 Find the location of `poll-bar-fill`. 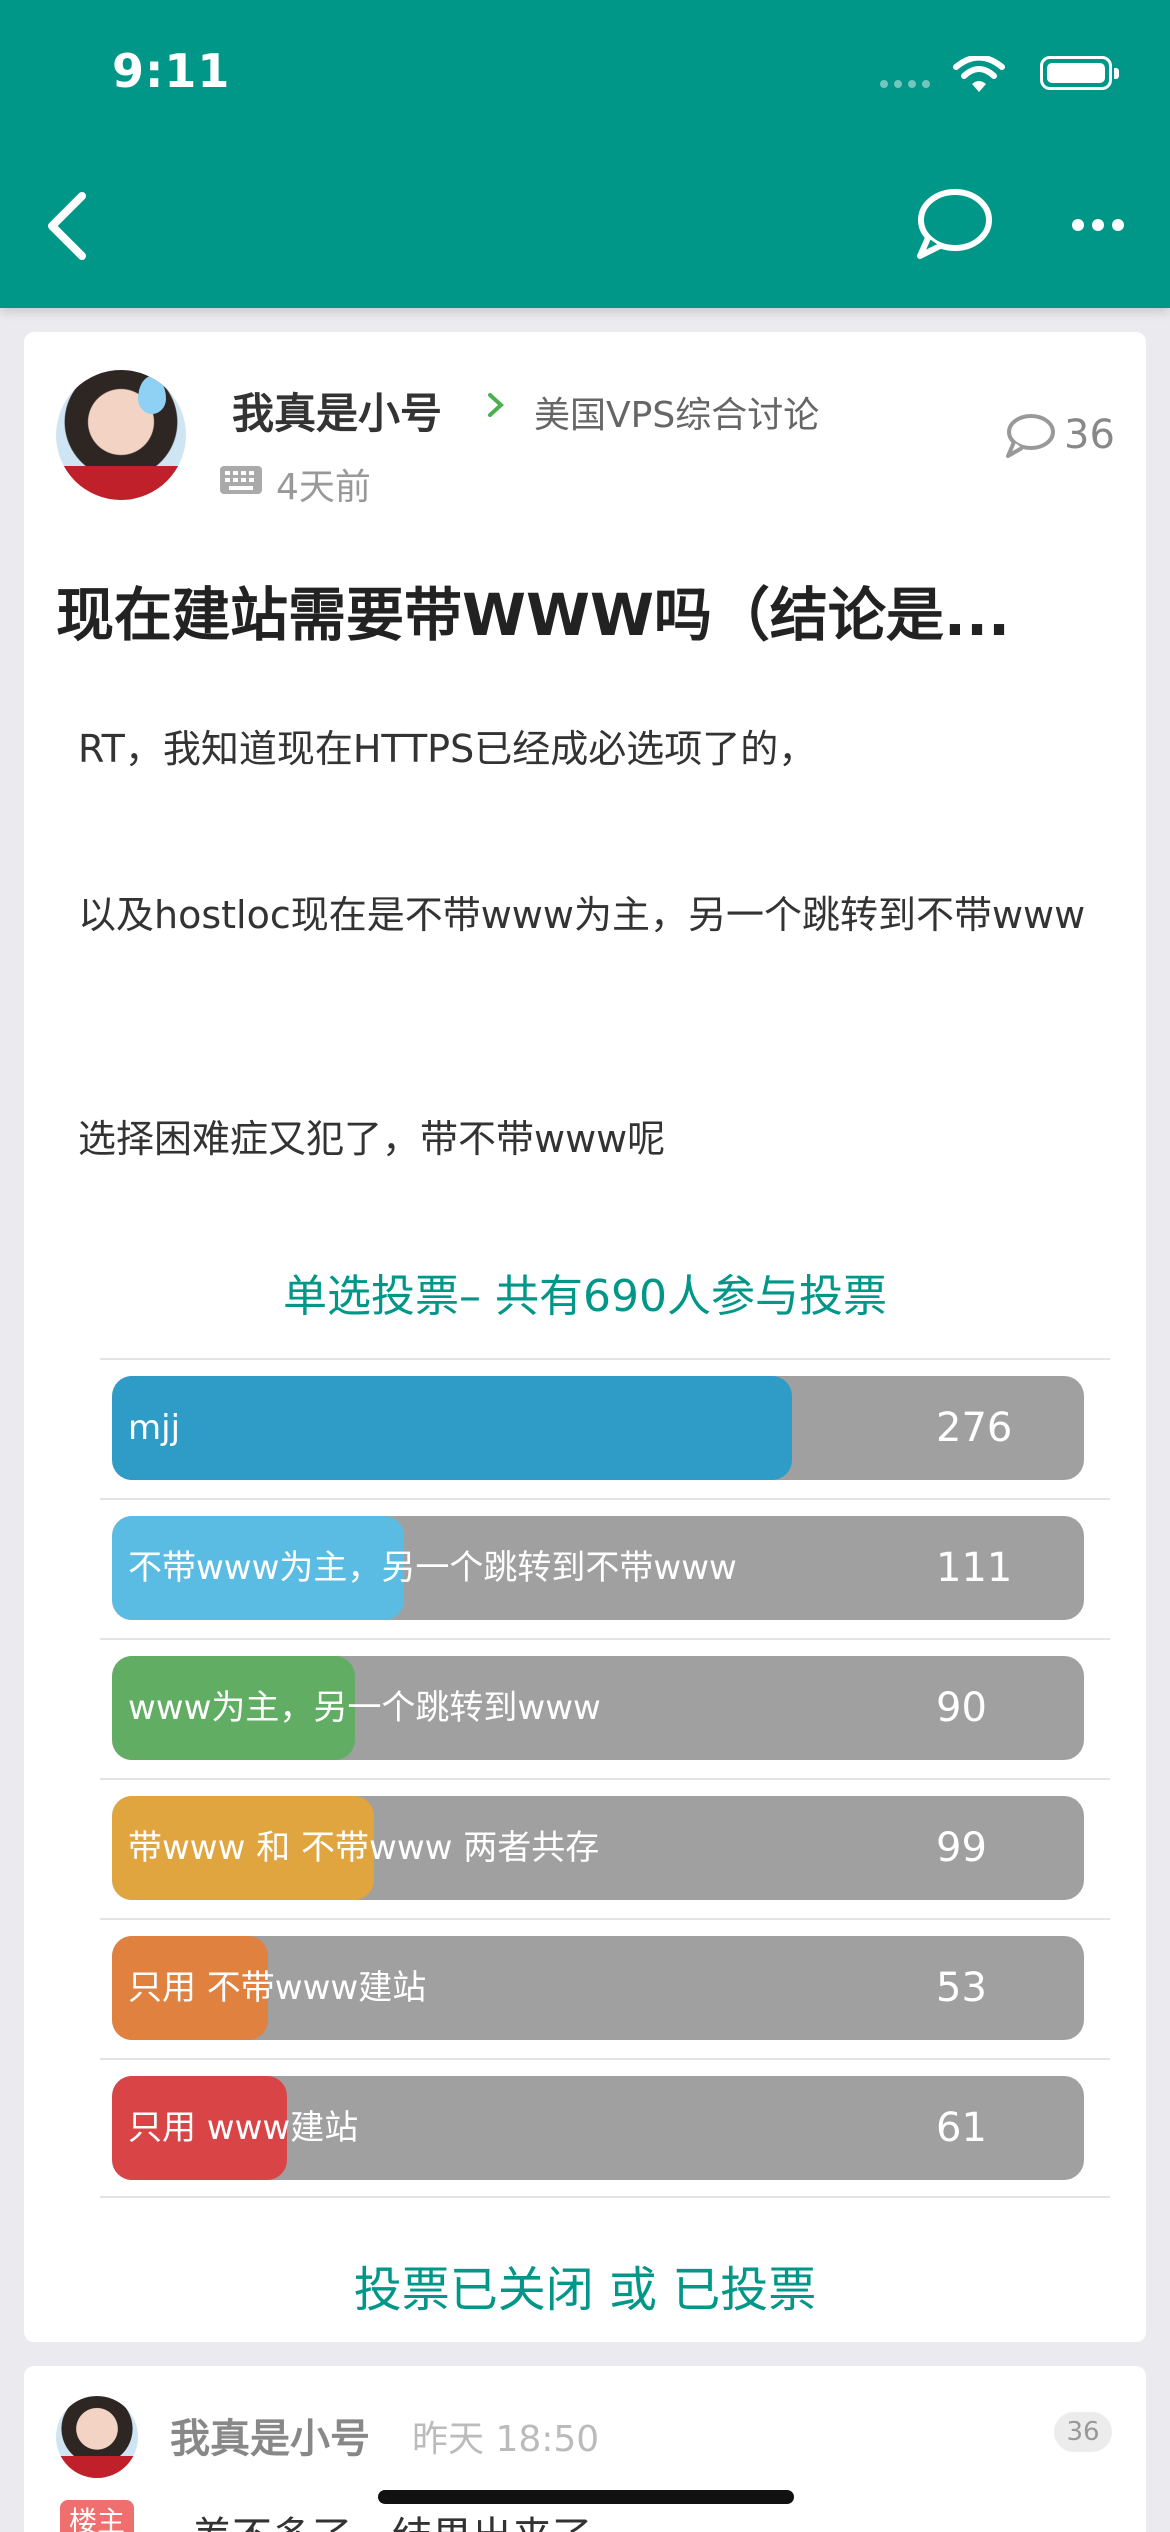

poll-bar-fill is located at coordinates (452, 1428).